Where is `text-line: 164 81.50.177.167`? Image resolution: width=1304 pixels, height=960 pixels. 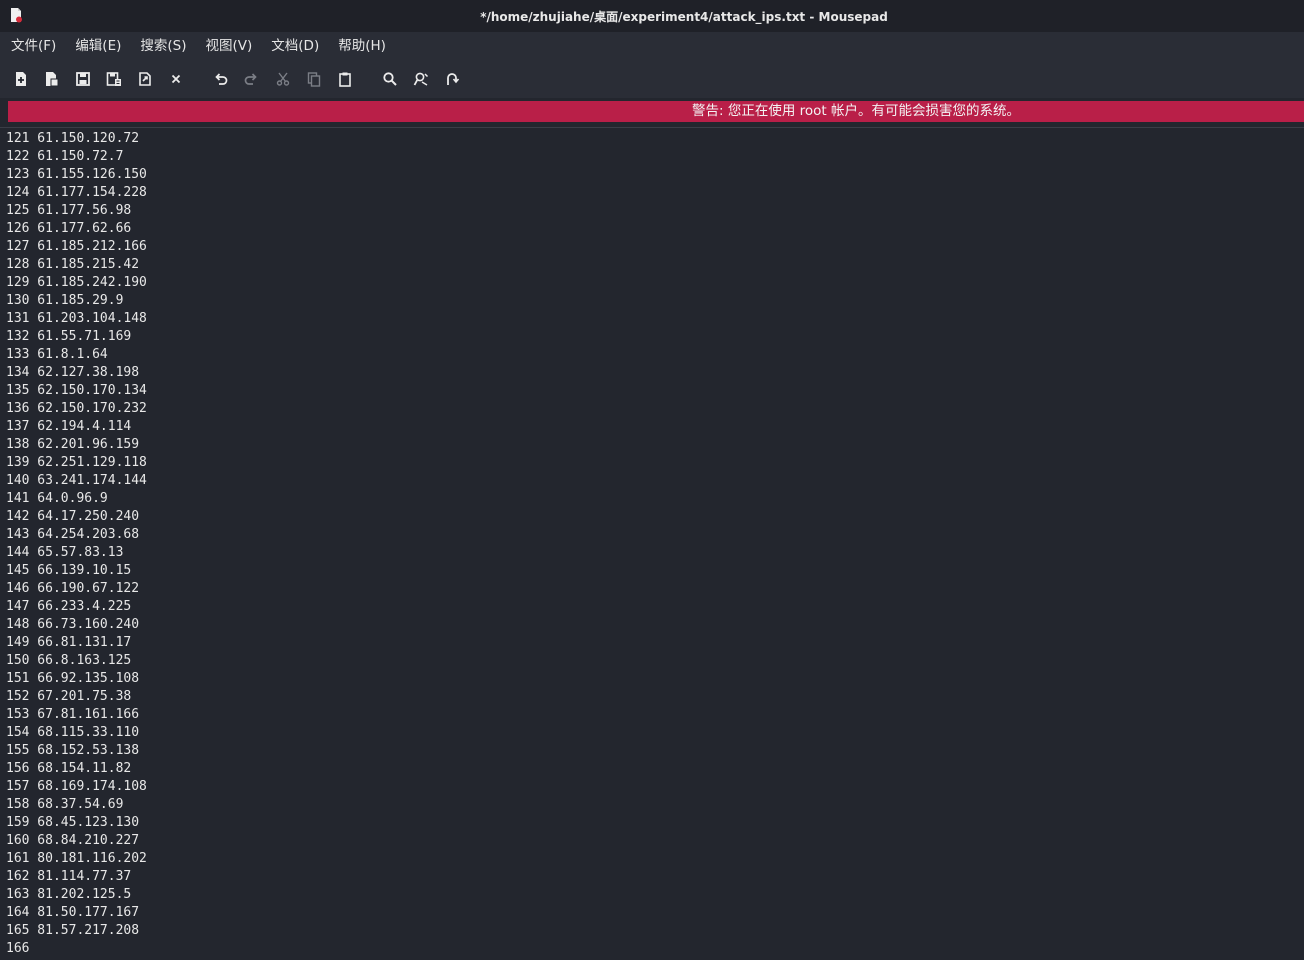
text-line: 164 81.50.177.167 is located at coordinates (76, 913).